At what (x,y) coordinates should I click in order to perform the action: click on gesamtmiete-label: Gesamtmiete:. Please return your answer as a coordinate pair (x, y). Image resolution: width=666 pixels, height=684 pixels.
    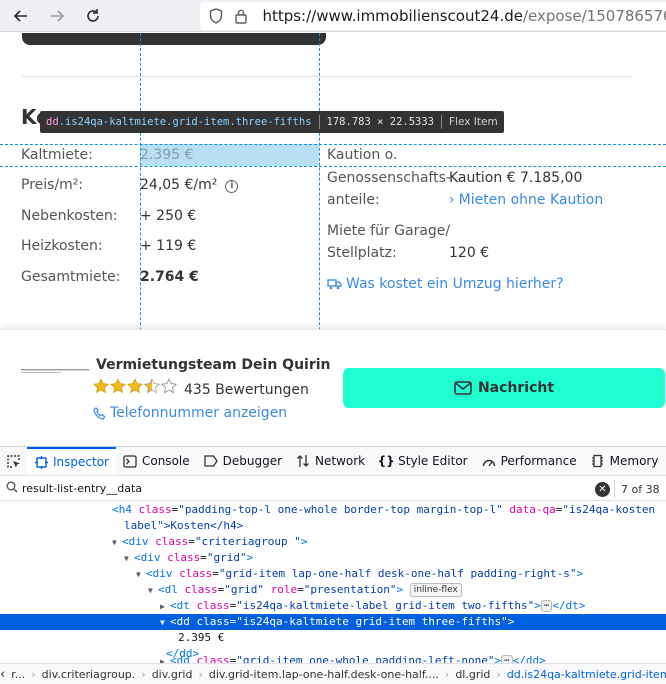
    Looking at the image, I should click on (71, 277).